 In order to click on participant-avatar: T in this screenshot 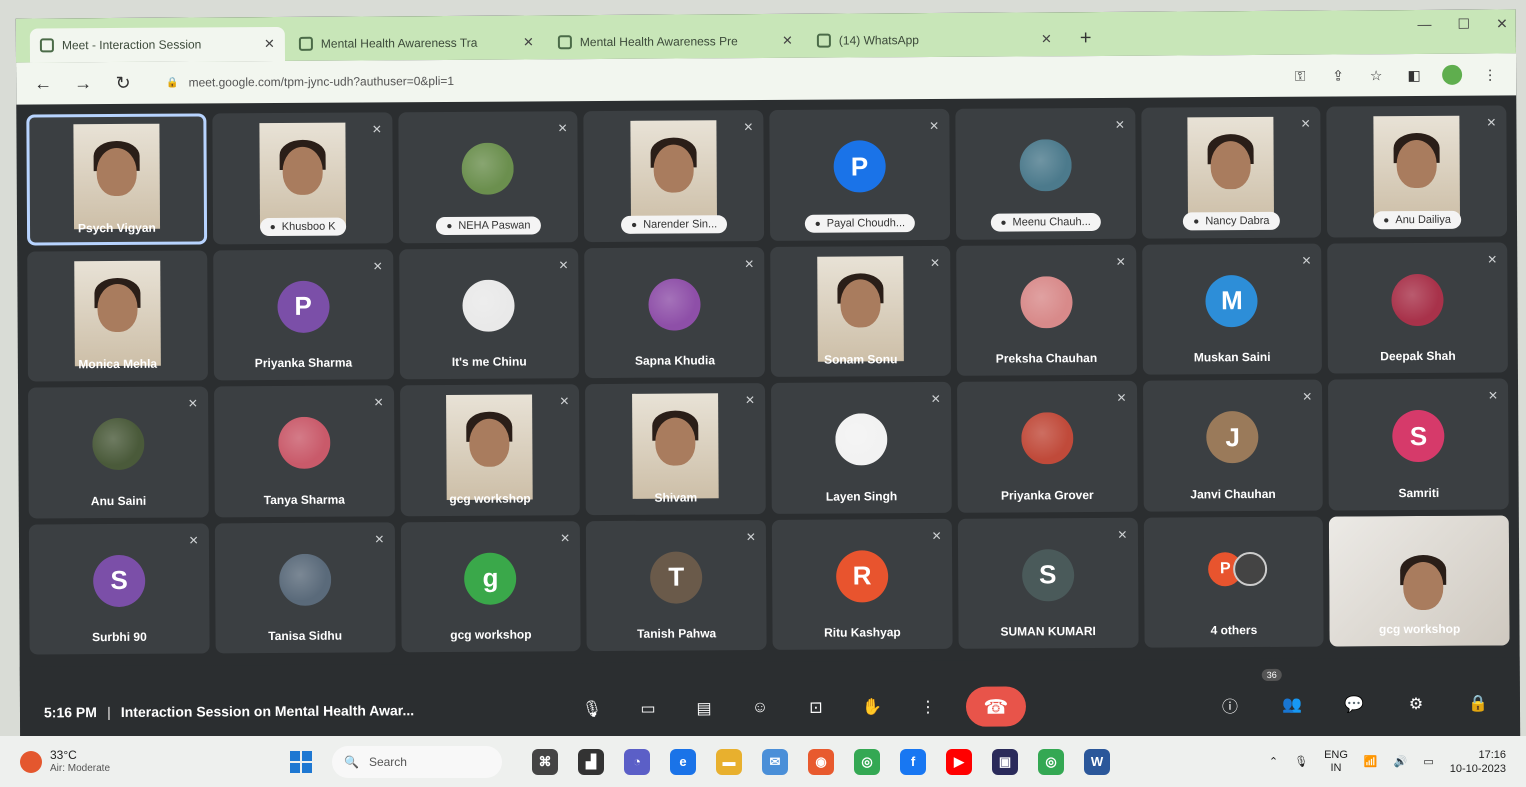, I will do `click(676, 577)`.